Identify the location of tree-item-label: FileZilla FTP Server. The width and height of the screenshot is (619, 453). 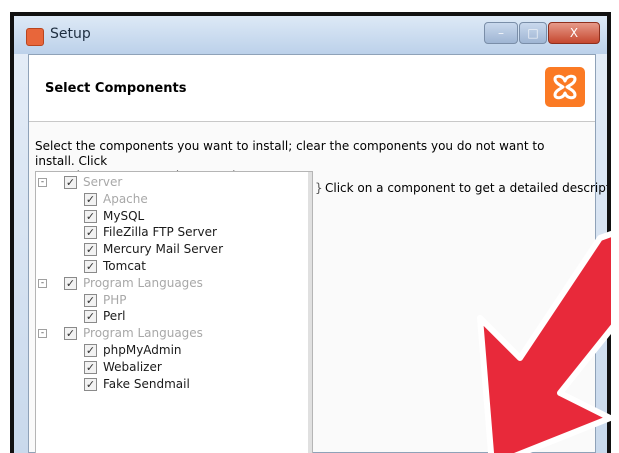
(160, 232).